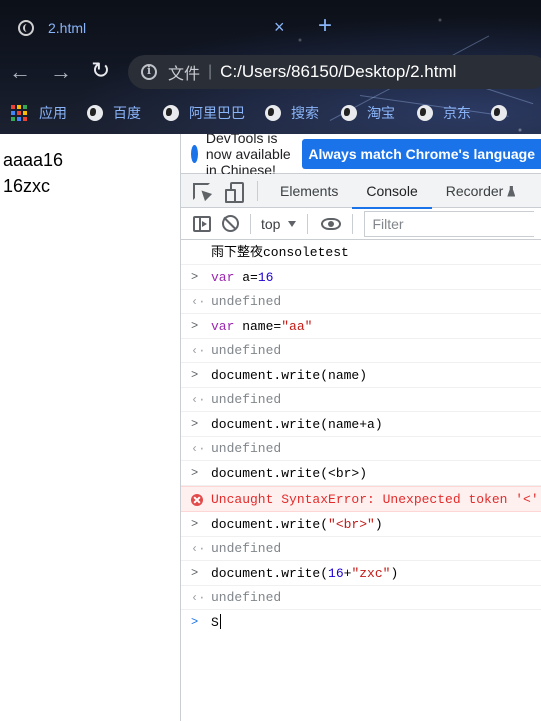 This screenshot has height=721, width=541. I want to click on bookmark-taobao: 淘宝, so click(368, 113).